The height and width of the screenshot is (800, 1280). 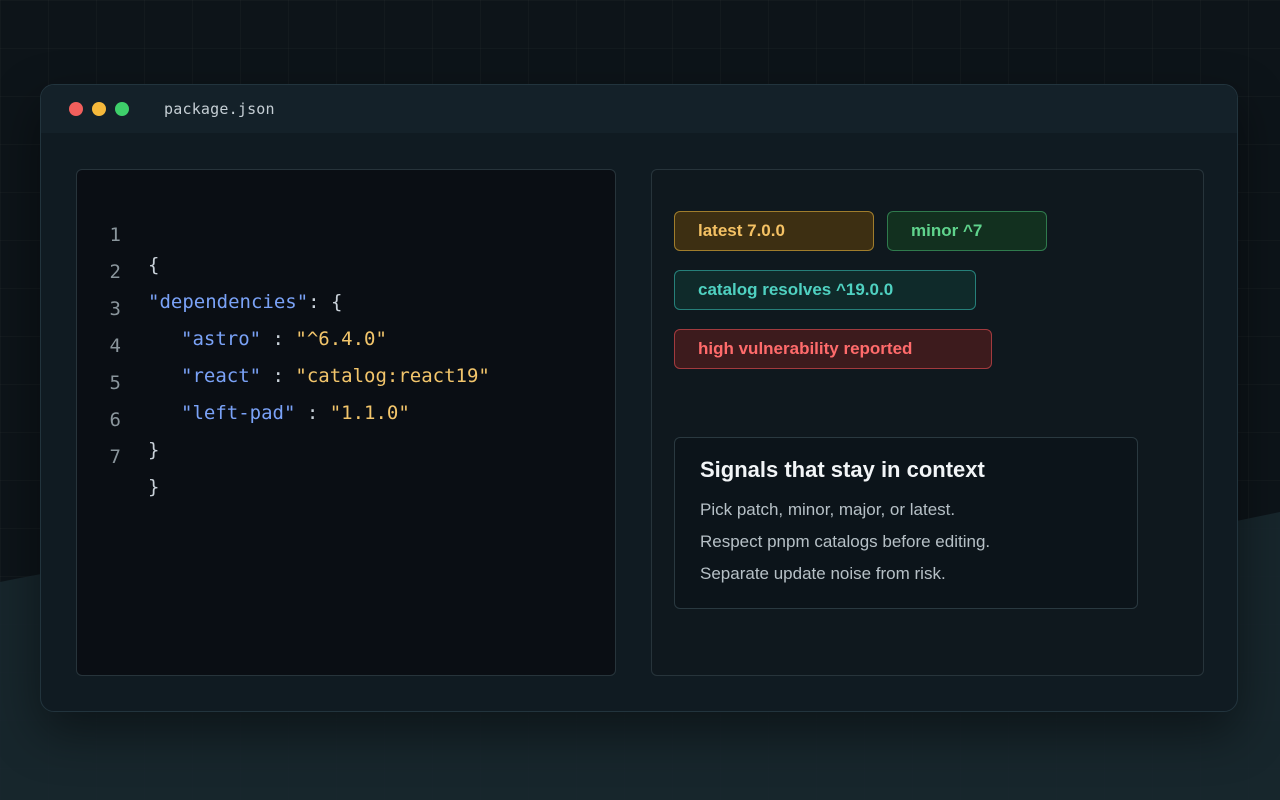 What do you see at coordinates (346, 455) in the screenshot?
I see `code-line-7: 7 }` at bounding box center [346, 455].